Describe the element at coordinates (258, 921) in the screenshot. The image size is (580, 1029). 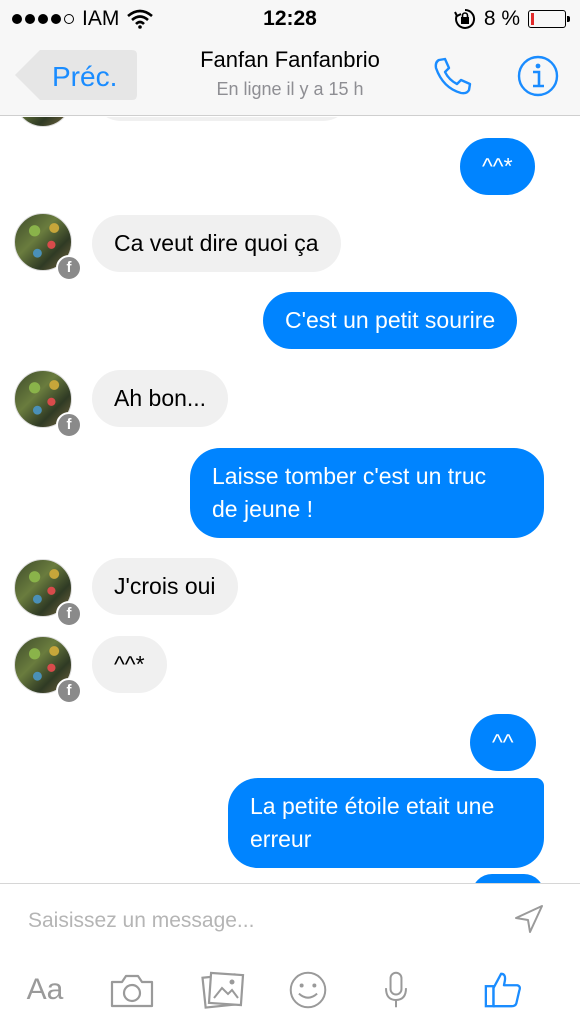
I see `message-input` at that location.